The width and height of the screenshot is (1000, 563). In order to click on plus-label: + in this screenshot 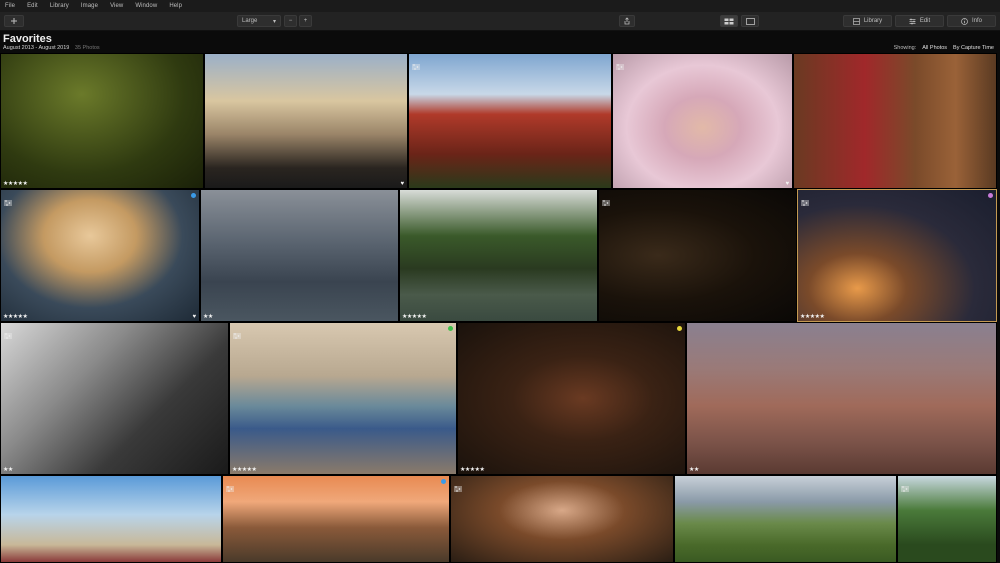, I will do `click(305, 21)`.